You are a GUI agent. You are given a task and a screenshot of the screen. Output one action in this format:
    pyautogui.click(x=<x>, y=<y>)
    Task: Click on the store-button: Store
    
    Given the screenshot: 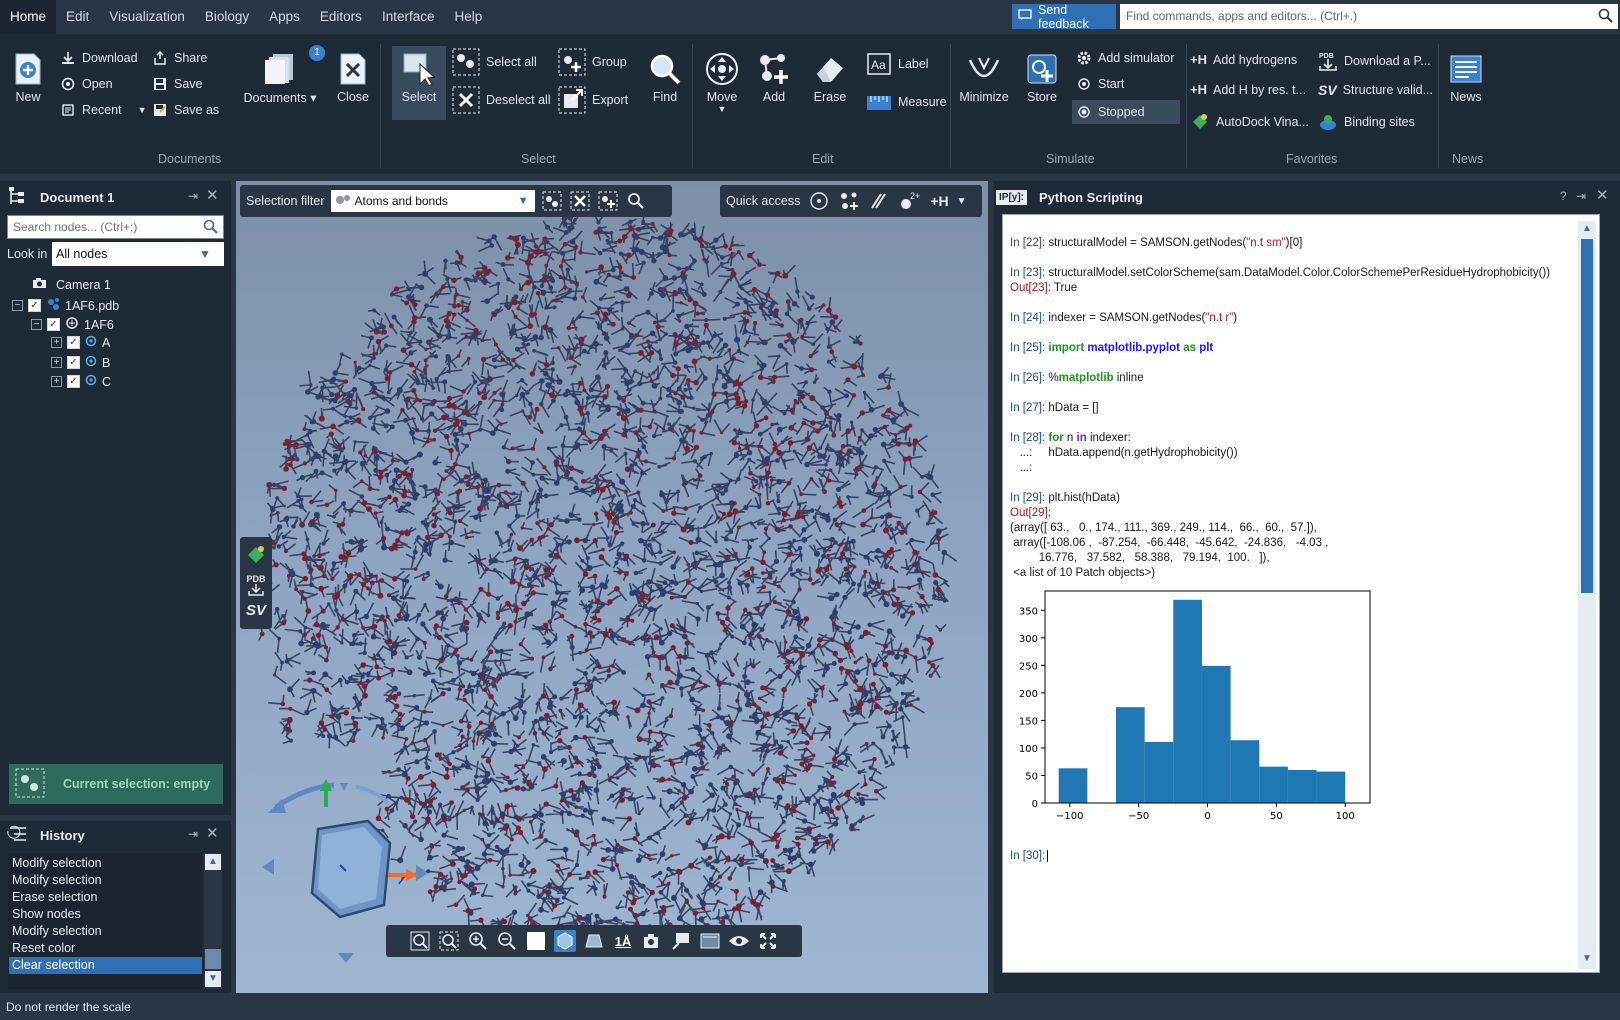 What is the action you would take?
    pyautogui.click(x=1042, y=78)
    